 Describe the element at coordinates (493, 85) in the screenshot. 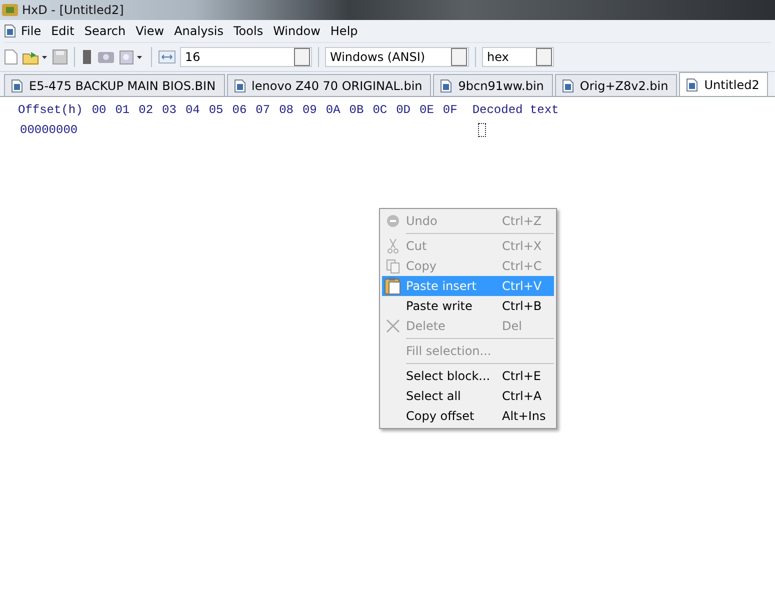

I see `file-tab: 9bcn91ww.bin` at that location.